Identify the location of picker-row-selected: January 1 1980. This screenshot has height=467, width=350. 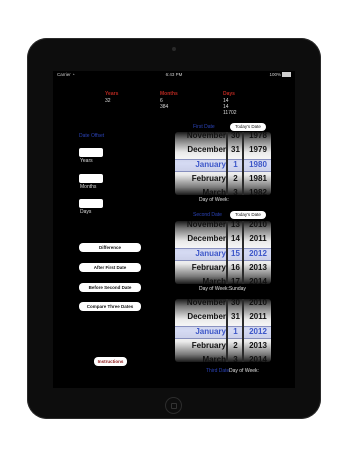
(223, 165).